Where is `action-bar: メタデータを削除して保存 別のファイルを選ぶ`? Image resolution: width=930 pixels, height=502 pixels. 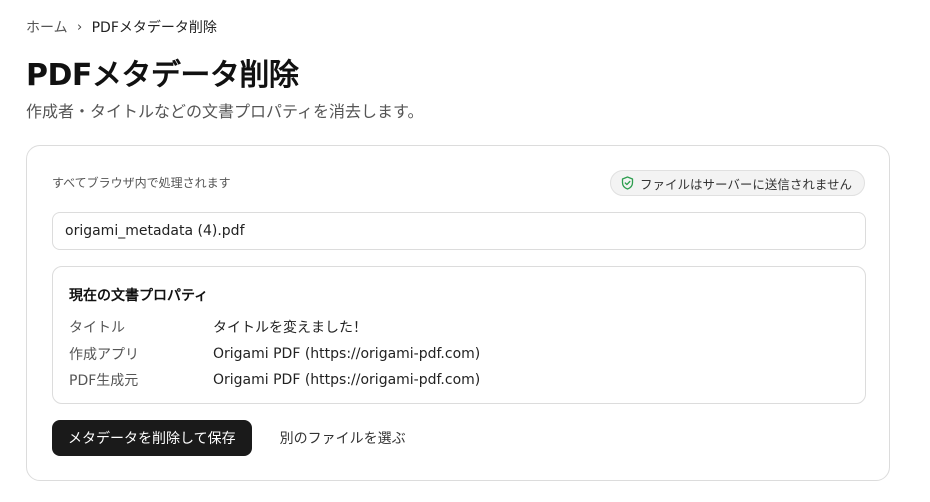 action-bar: メタデータを削除して保存 別のファイルを選ぶ is located at coordinates (229, 438).